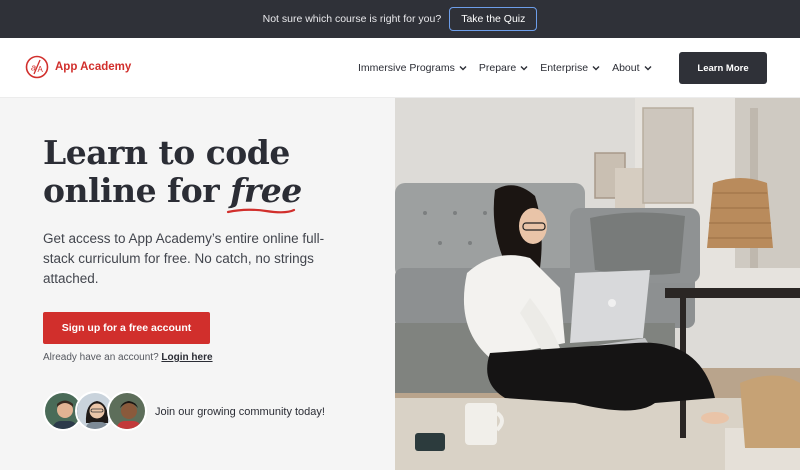 This screenshot has height=470, width=800. I want to click on nav-item-prepare: Prepare, so click(503, 68).